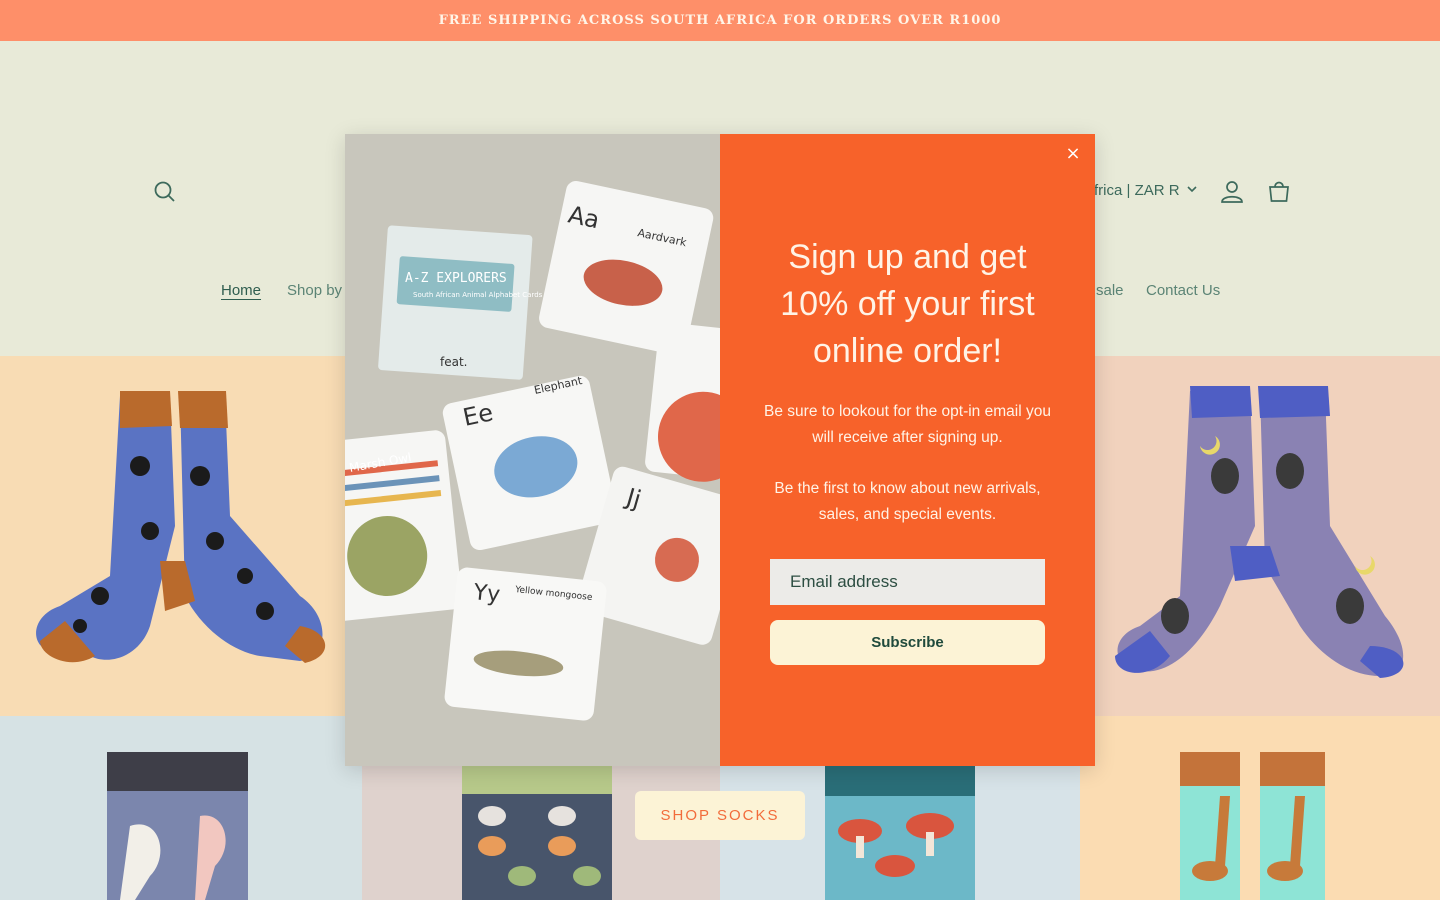 Image resolution: width=1440 pixels, height=900 pixels. What do you see at coordinates (165, 192) in the screenshot?
I see `search-icon` at bounding box center [165, 192].